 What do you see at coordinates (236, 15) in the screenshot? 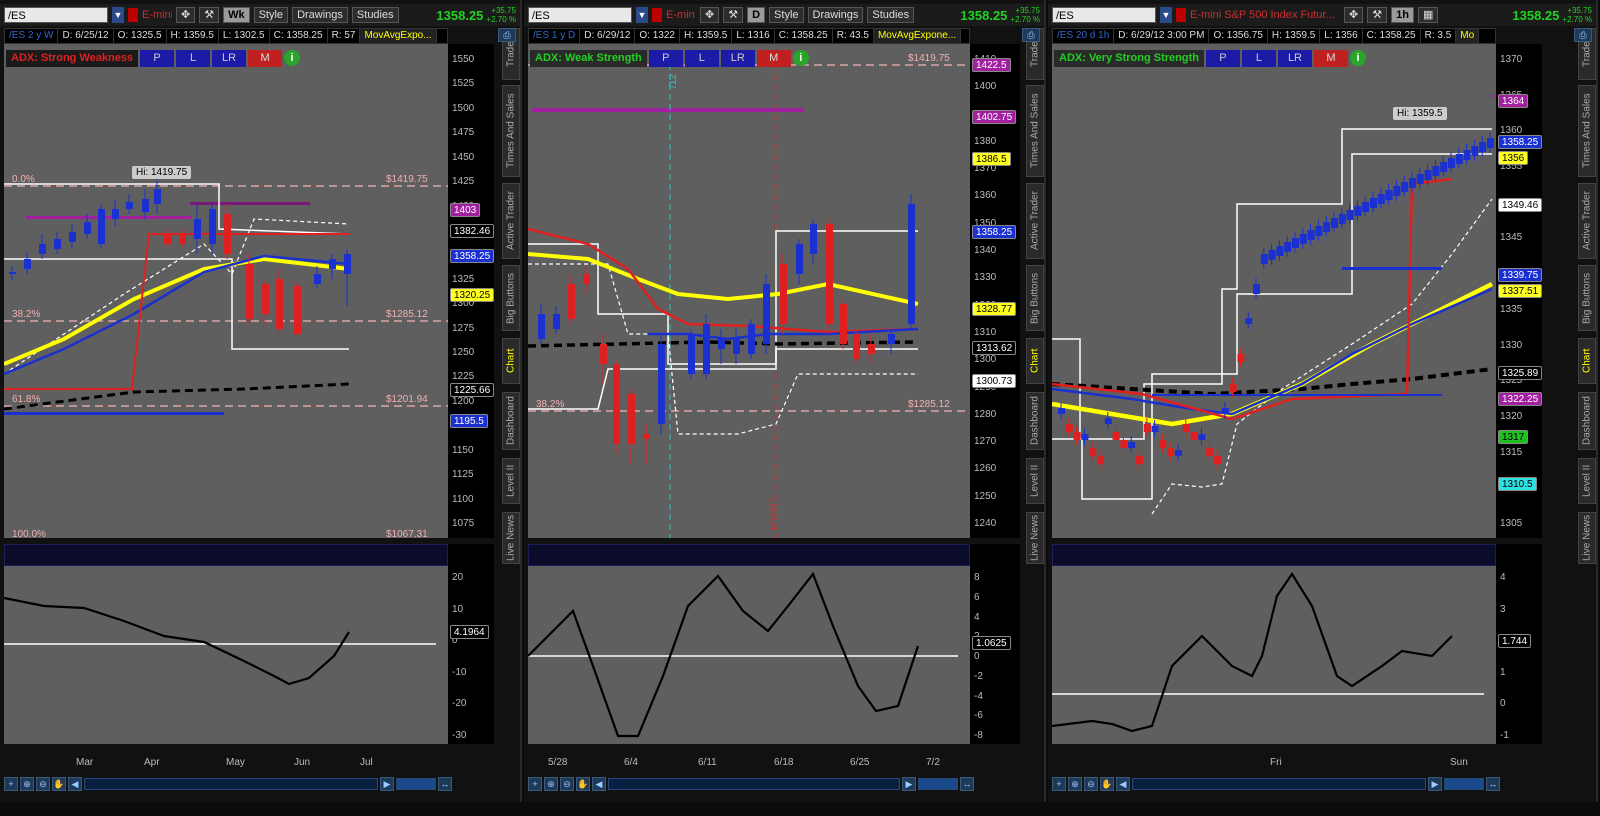
I see `aggregation-button: Wk` at bounding box center [236, 15].